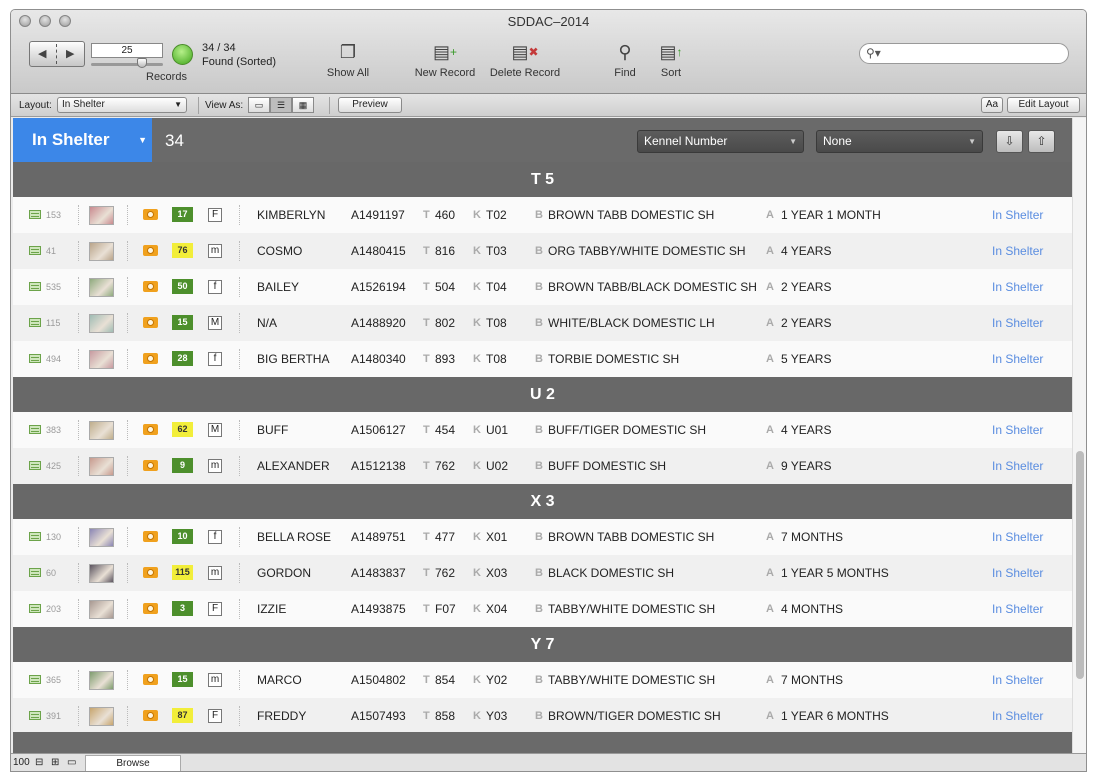 This screenshot has height=778, width=1096. What do you see at coordinates (127, 64) in the screenshot?
I see `record-slider` at bounding box center [127, 64].